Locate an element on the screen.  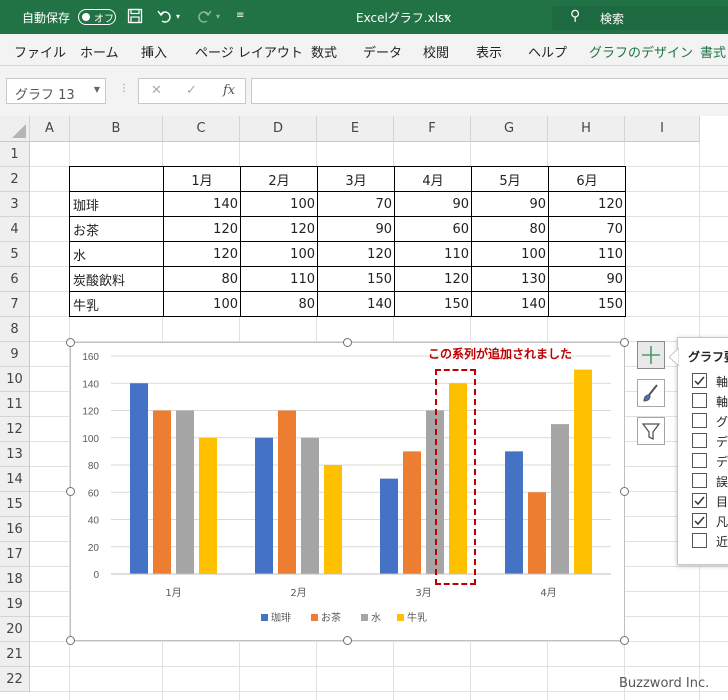
table-header-cell: 1月 is located at coordinates (202, 179).